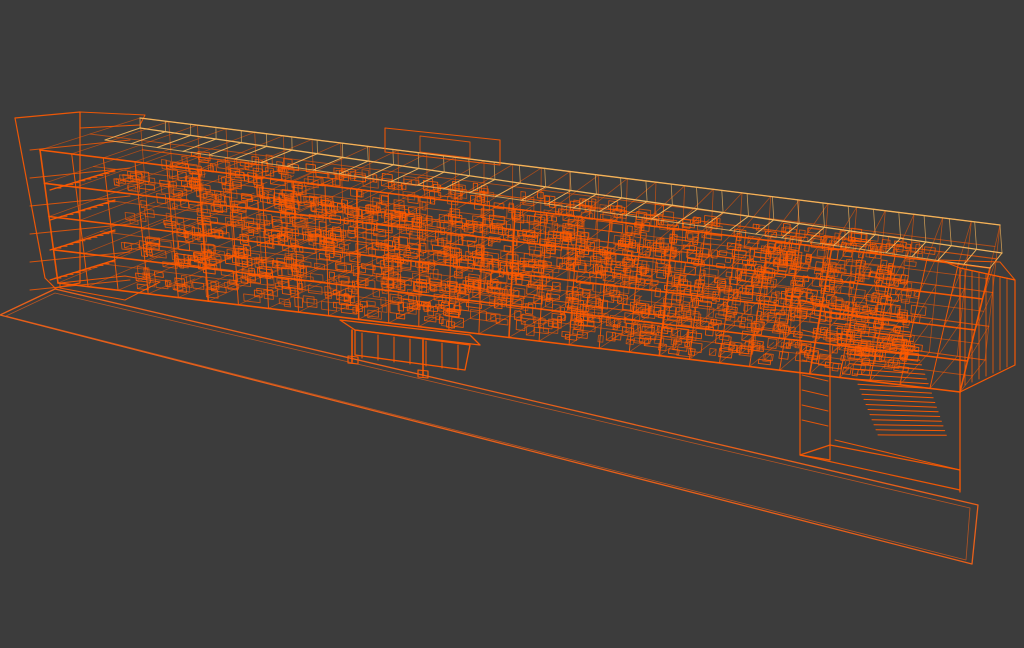 The width and height of the screenshot is (1024, 648). I want to click on roof-pavilion, so click(442, 146).